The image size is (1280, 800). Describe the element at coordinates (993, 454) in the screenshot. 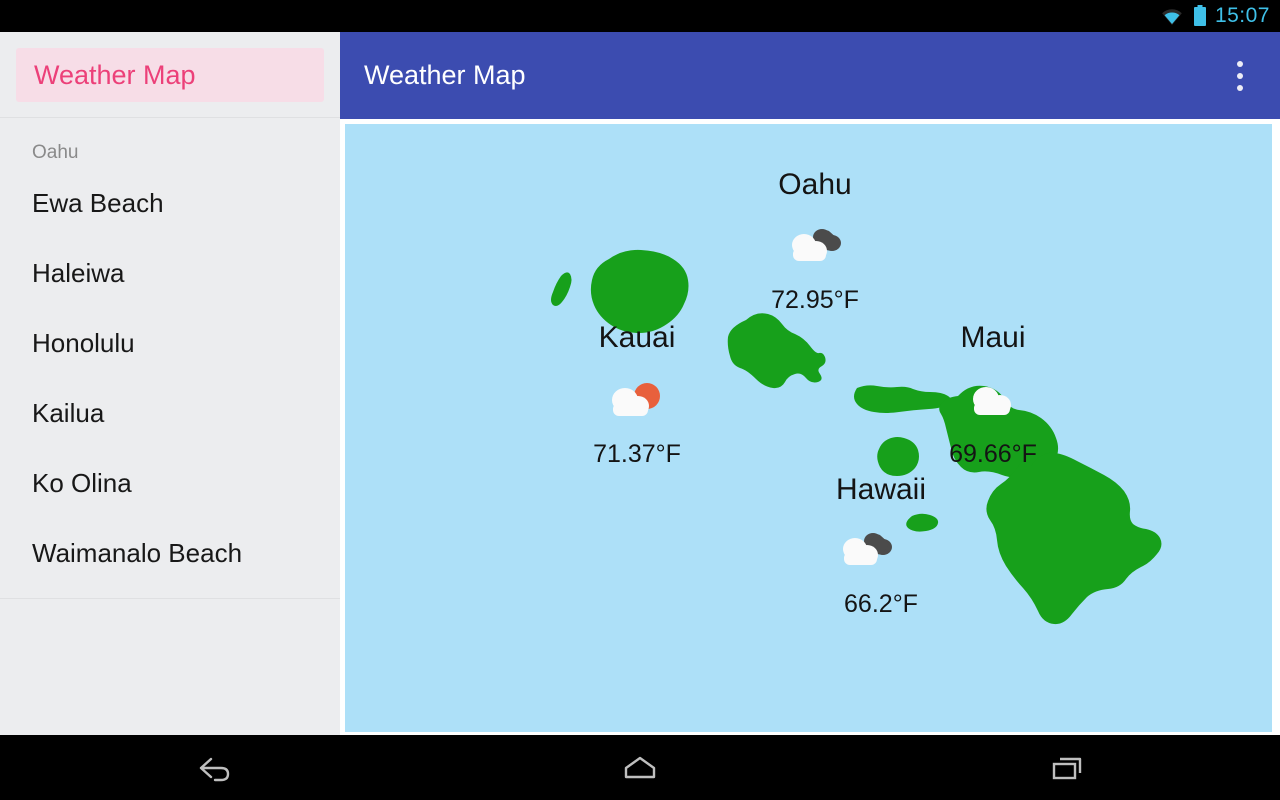

I see `map-temp-maui: 69.66°F` at that location.